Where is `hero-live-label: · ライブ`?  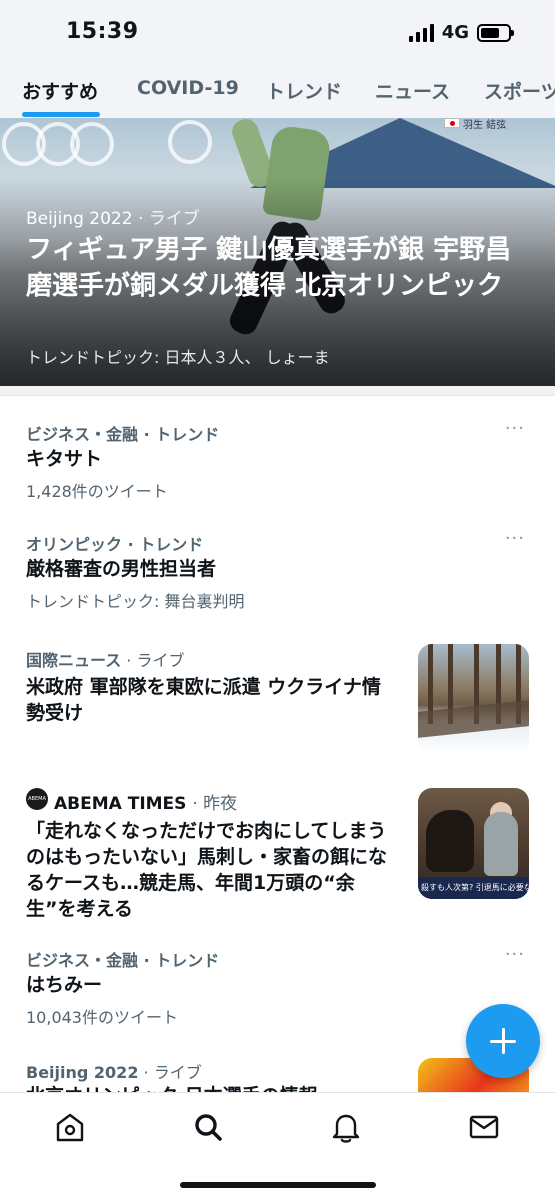 hero-live-label: · ライブ is located at coordinates (168, 219).